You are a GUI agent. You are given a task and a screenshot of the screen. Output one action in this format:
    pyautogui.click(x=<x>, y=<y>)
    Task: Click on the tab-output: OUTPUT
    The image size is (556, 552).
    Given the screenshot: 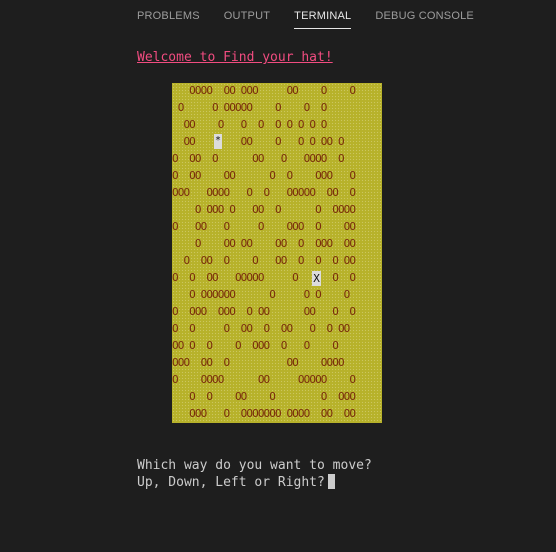 What is the action you would take?
    pyautogui.click(x=247, y=19)
    